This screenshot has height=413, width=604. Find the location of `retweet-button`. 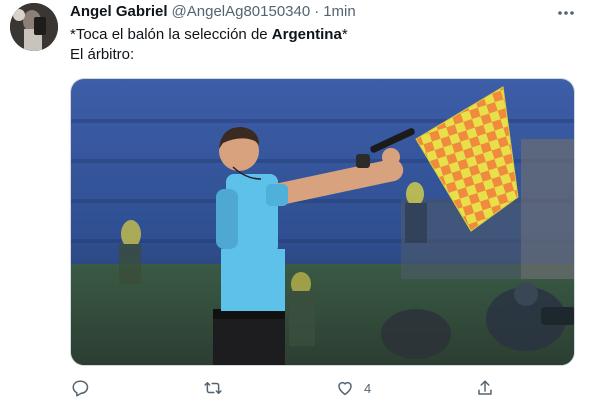

retweet-button is located at coordinates (213, 388).